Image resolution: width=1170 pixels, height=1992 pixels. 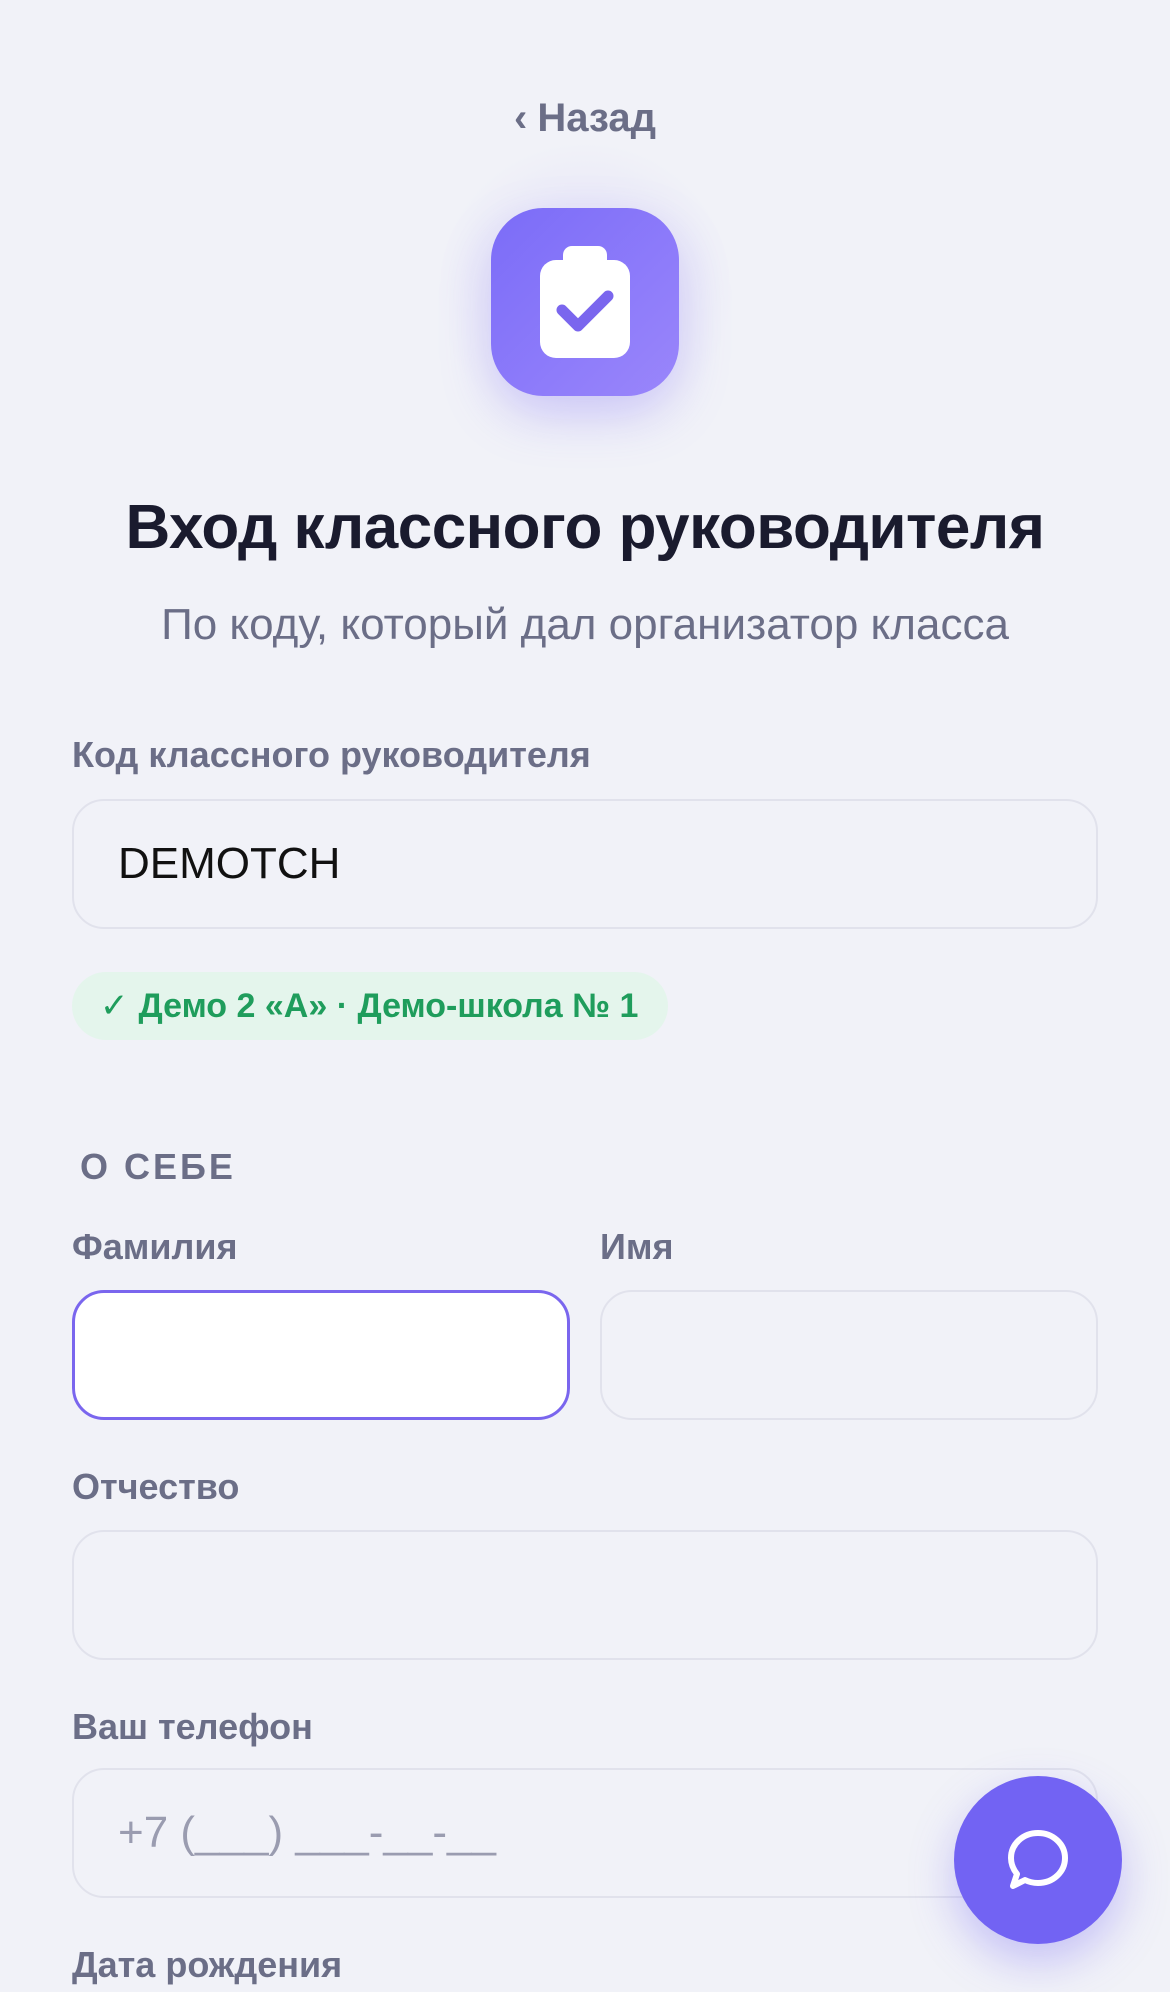 I want to click on check-icon: ✓, so click(x=114, y=1006).